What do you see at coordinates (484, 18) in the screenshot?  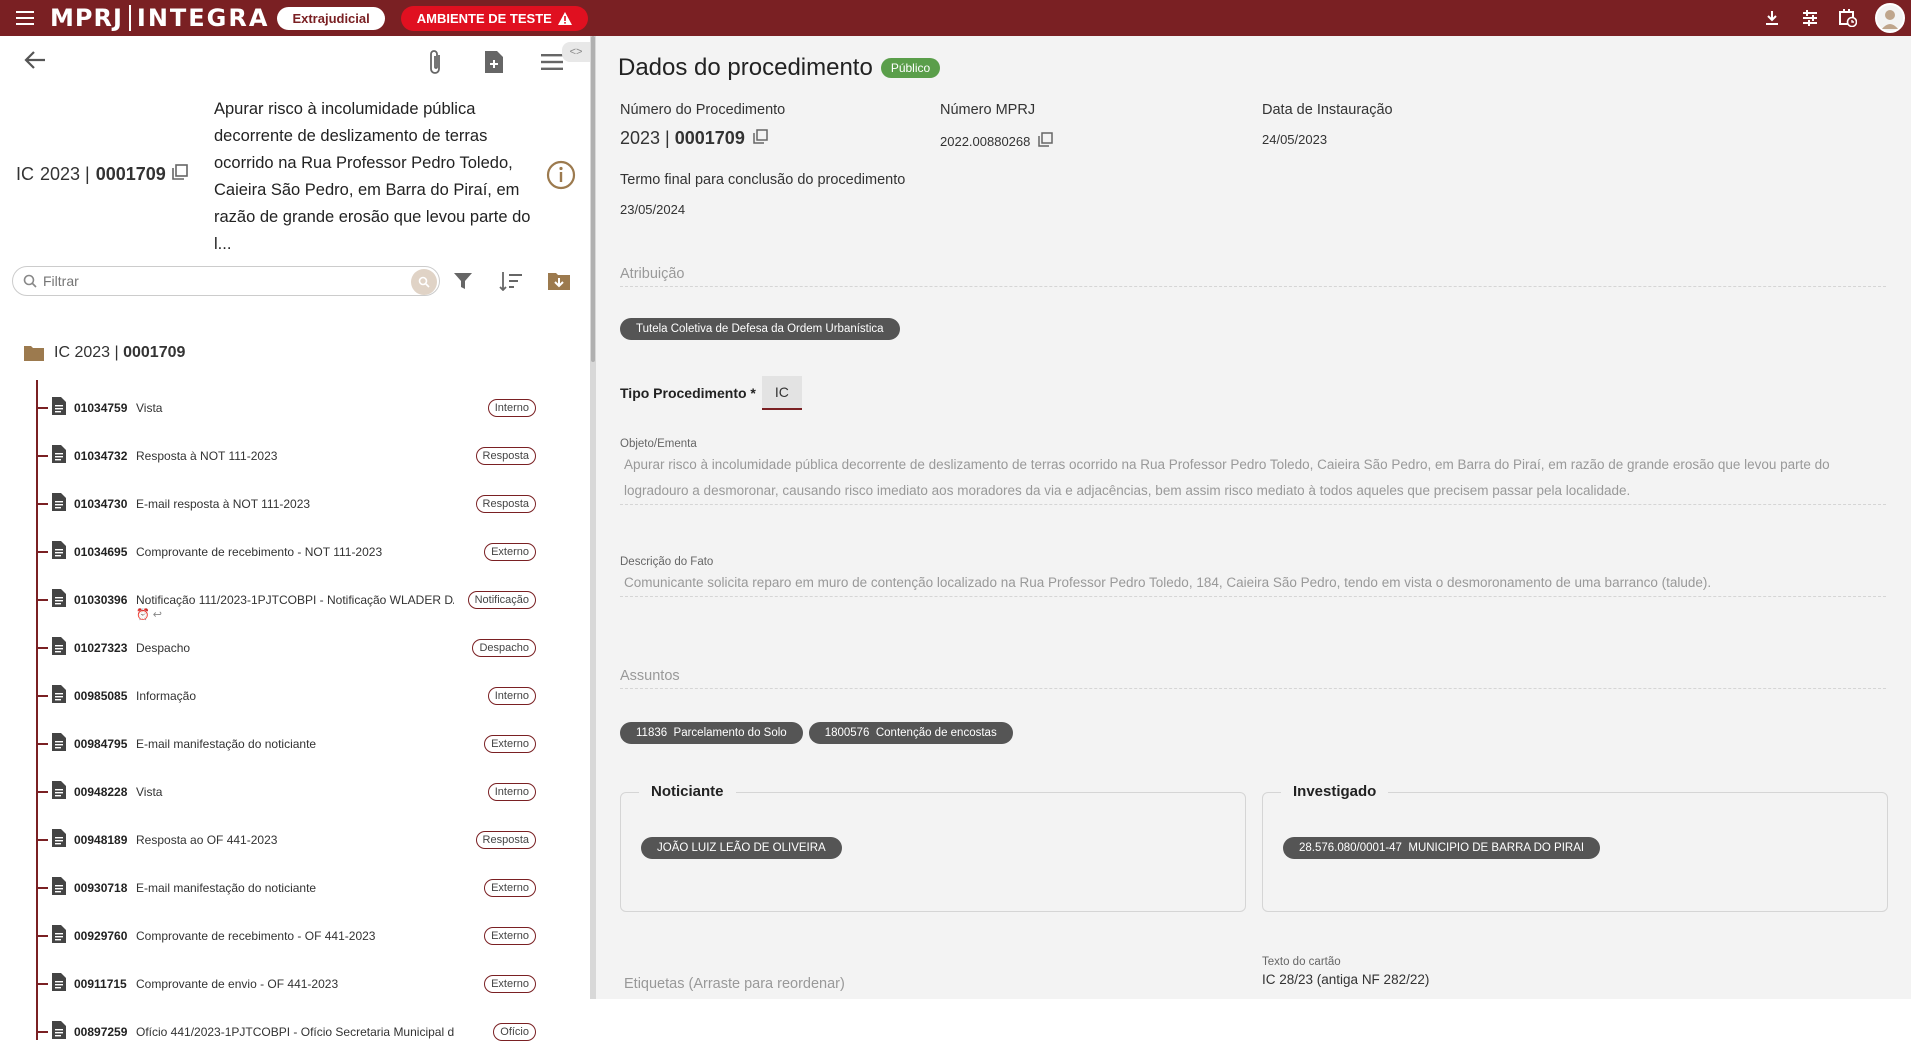 I see `environment-label: AMBIENTE DE TESTE` at bounding box center [484, 18].